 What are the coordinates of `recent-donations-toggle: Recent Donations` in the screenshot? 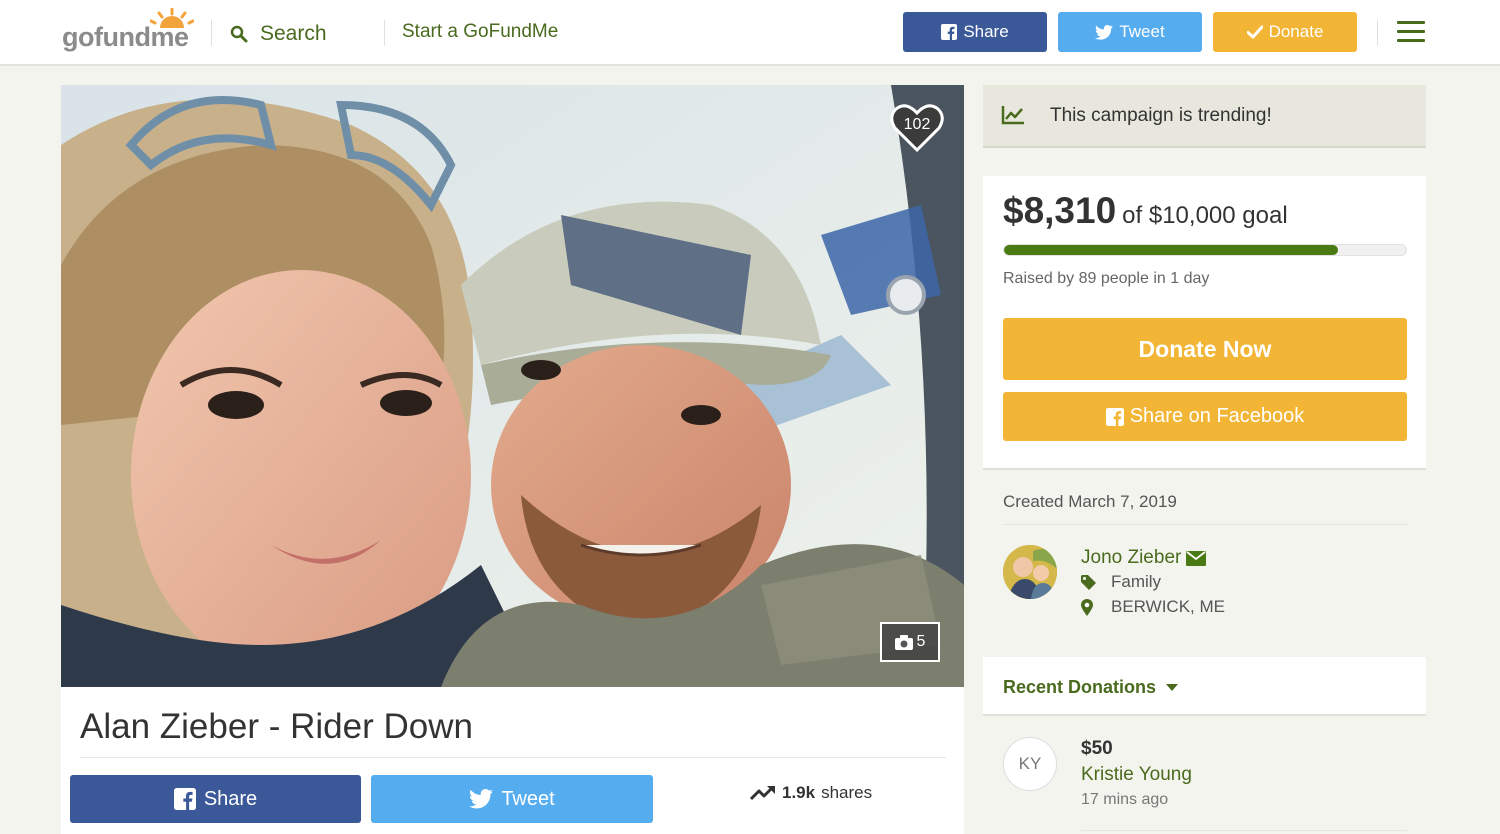 It's located at (1091, 687).